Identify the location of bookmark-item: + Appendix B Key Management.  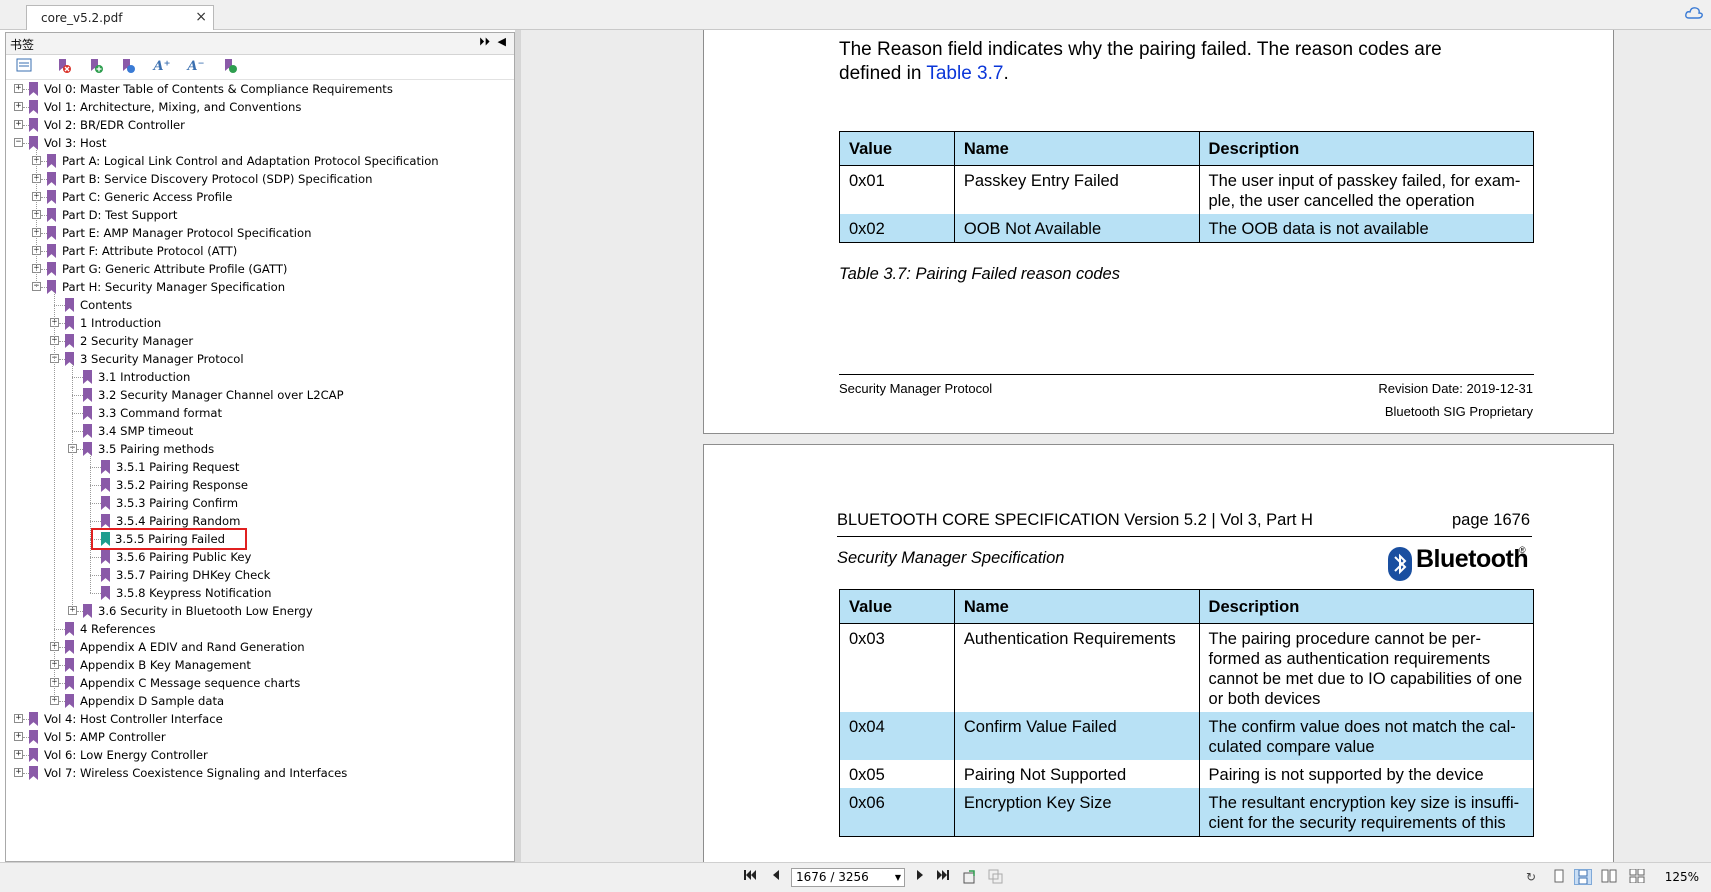
(256, 665).